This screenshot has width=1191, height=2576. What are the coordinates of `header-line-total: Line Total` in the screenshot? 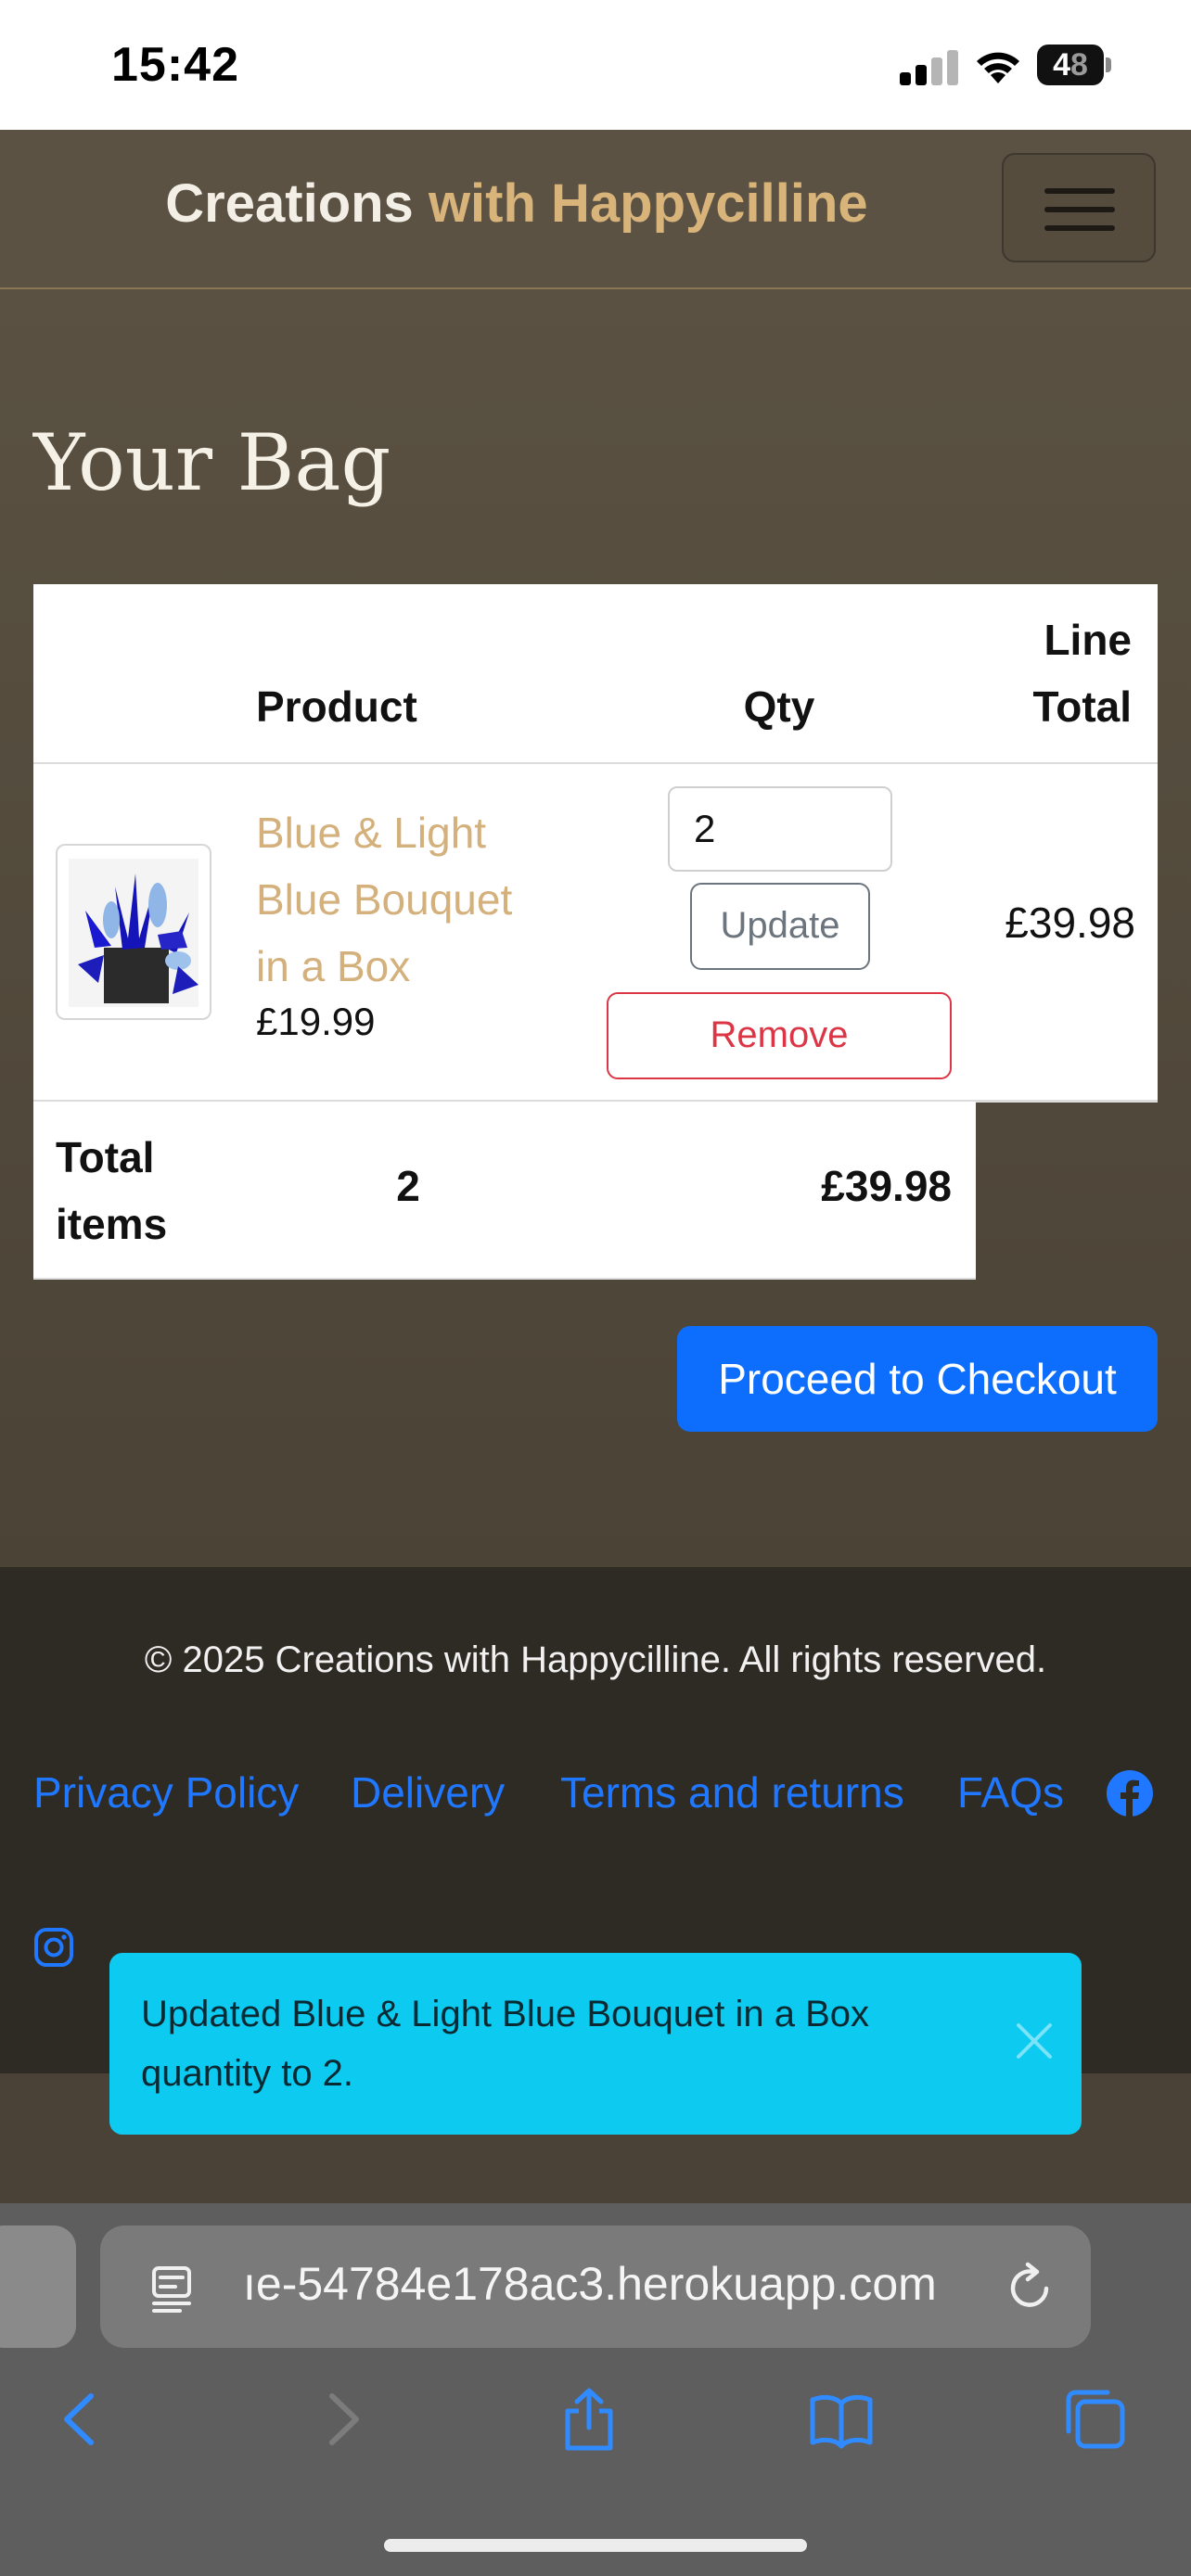 It's located at (1082, 673).